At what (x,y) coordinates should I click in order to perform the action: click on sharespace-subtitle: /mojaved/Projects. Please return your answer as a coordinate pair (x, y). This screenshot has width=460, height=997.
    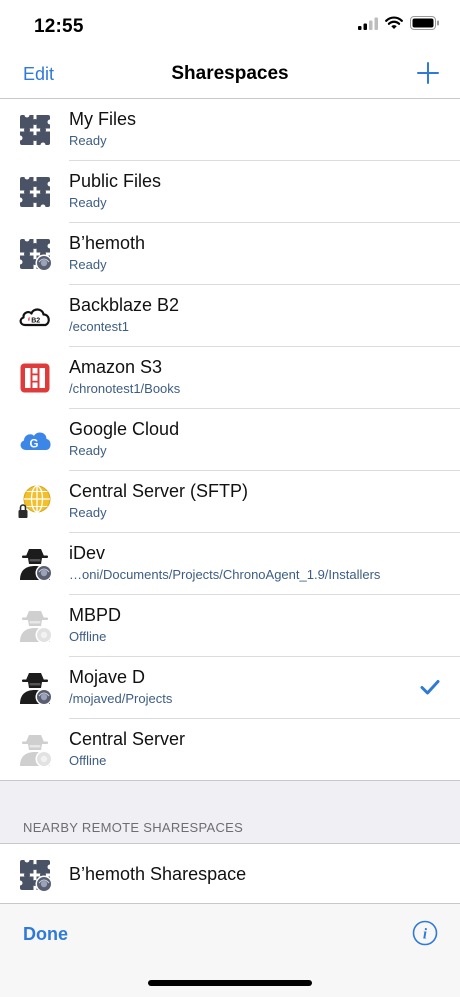
    Looking at the image, I should click on (121, 698).